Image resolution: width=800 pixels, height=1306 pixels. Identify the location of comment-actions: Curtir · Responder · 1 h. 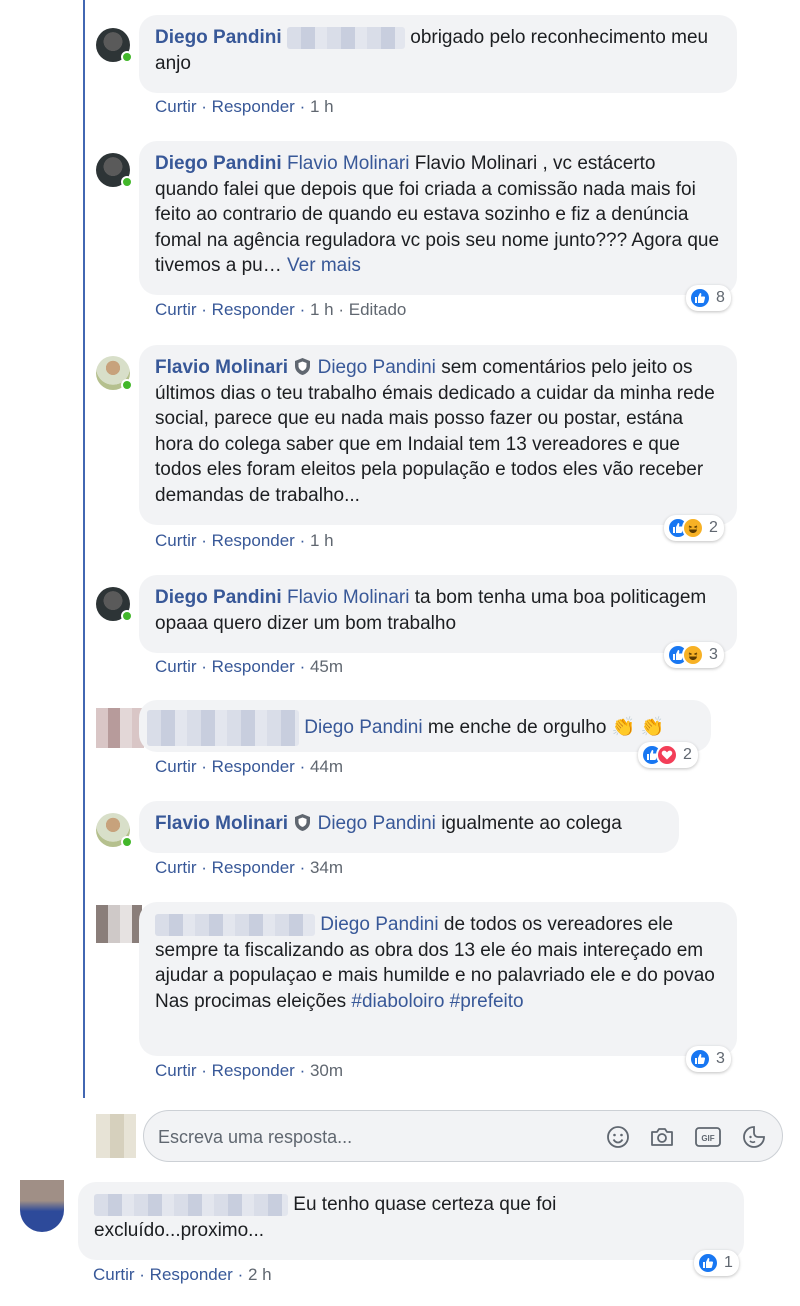
(244, 106).